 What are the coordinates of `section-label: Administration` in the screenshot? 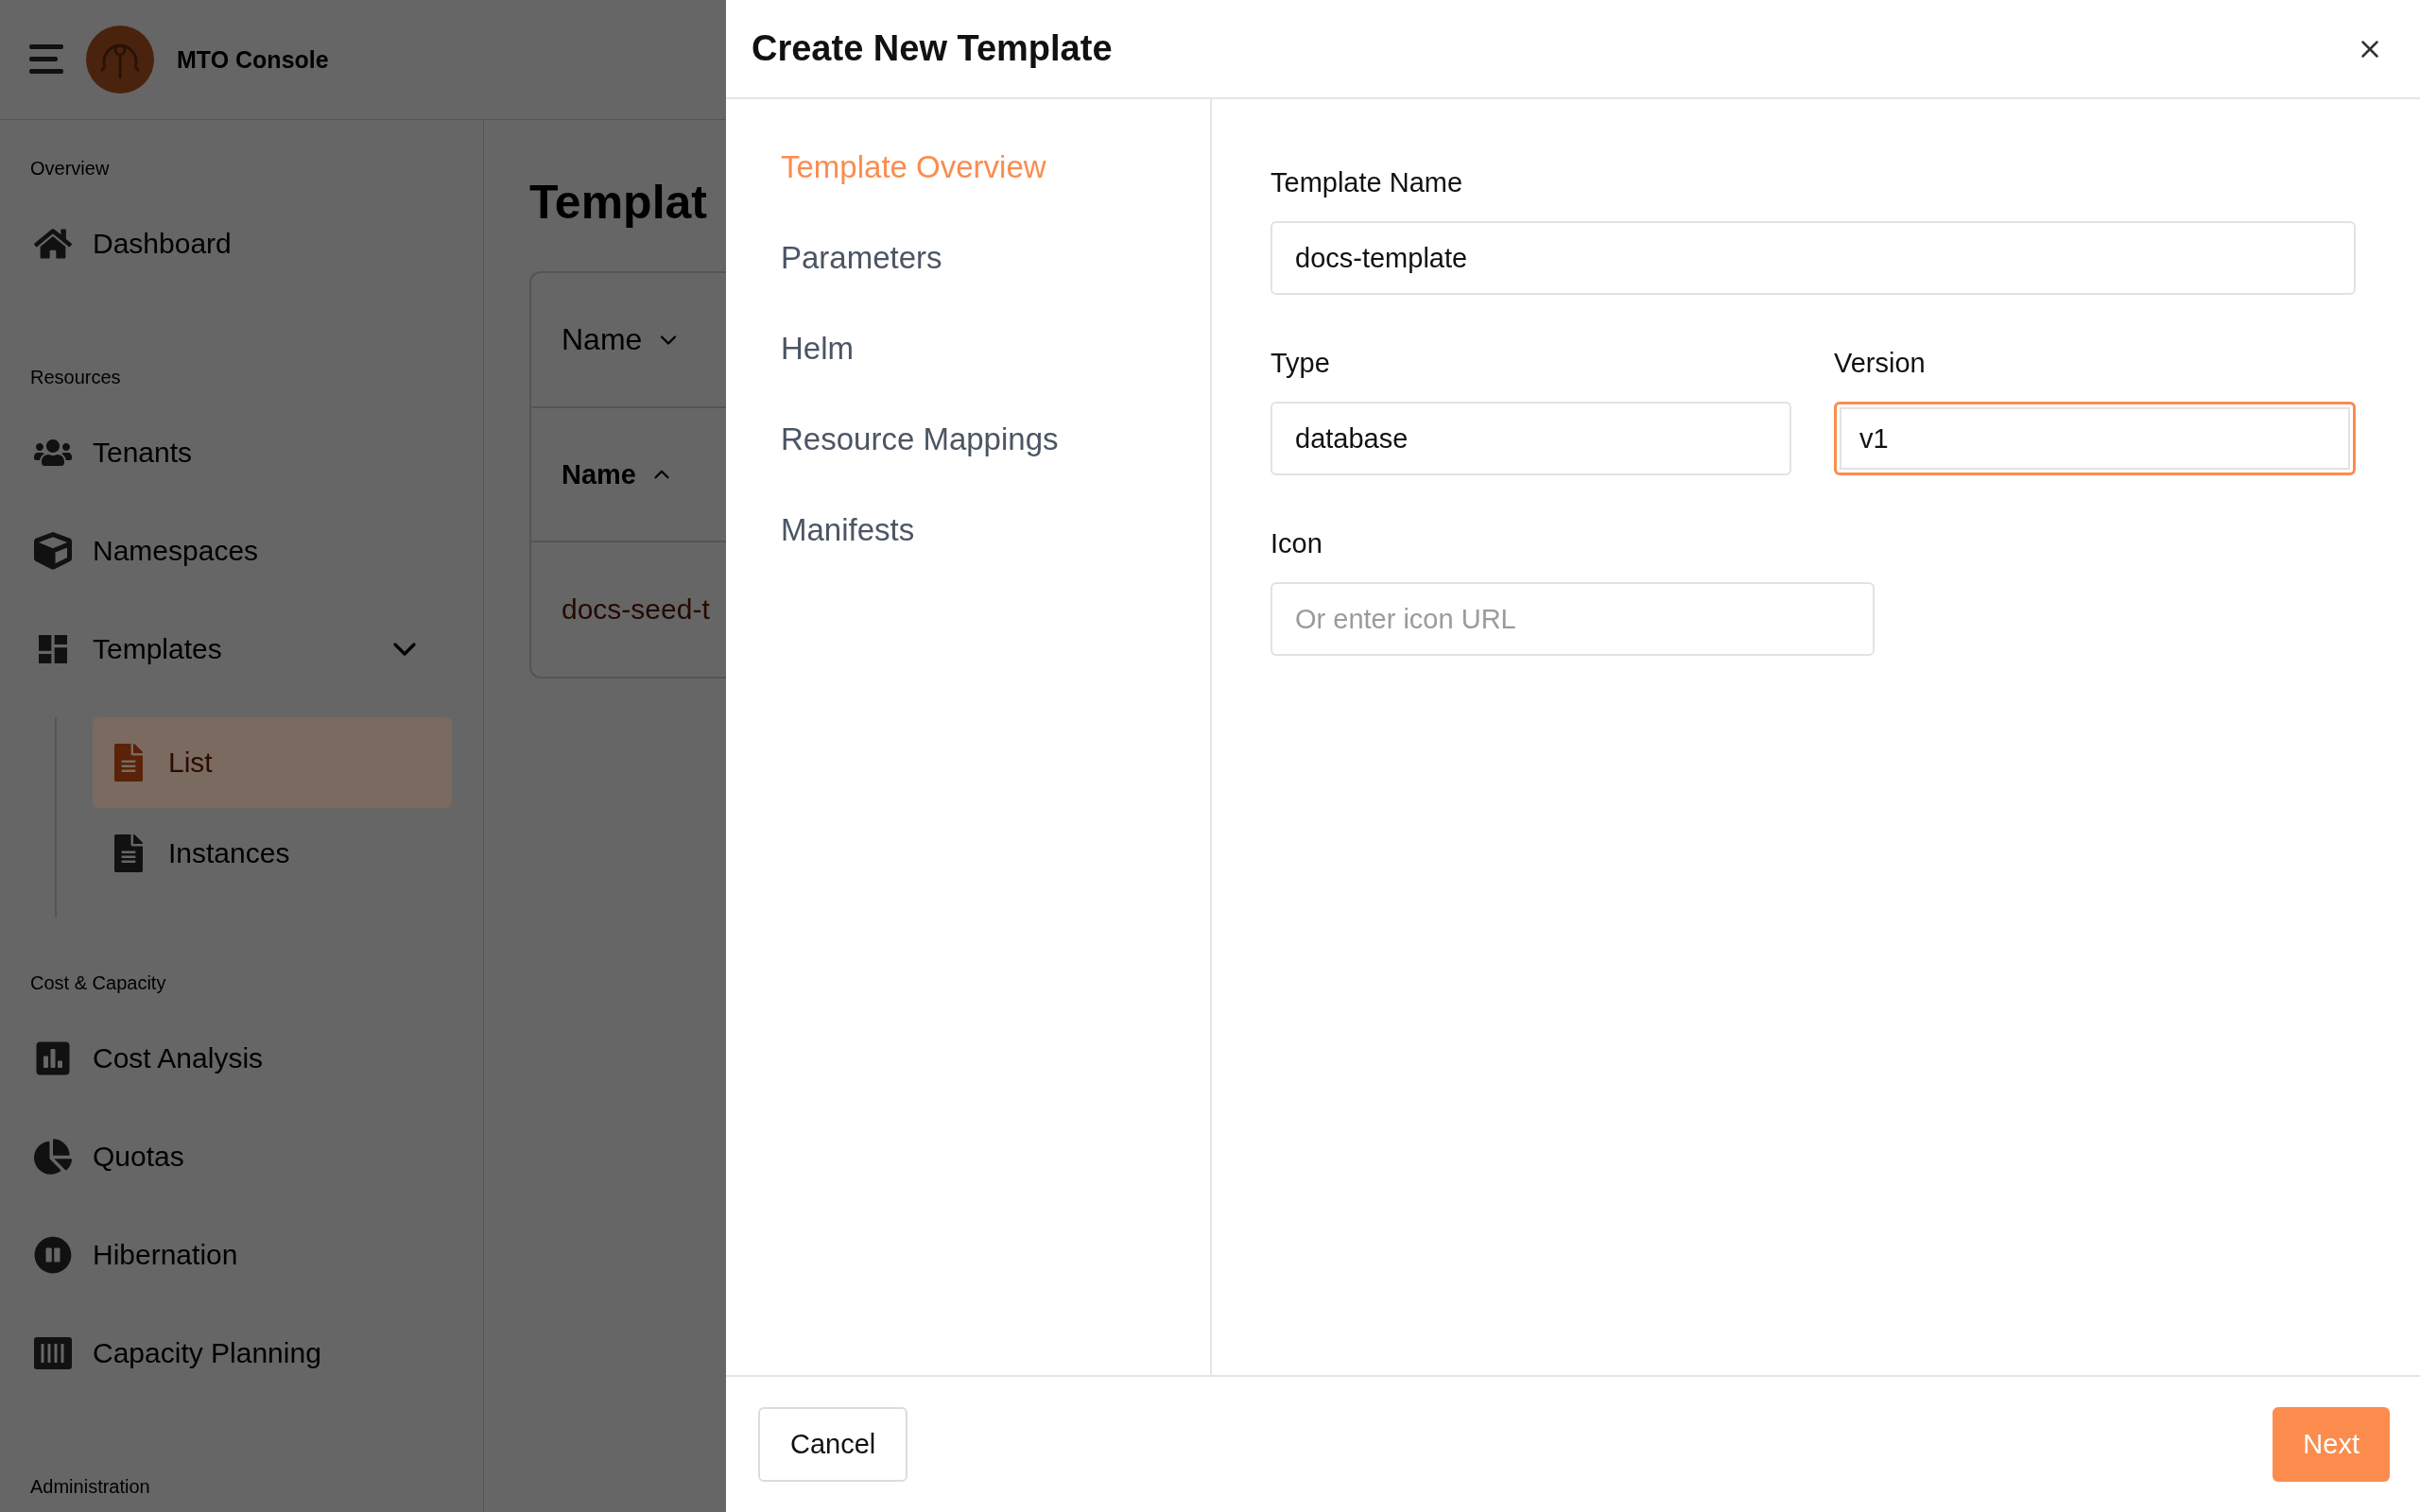 It's located at (90, 1487).